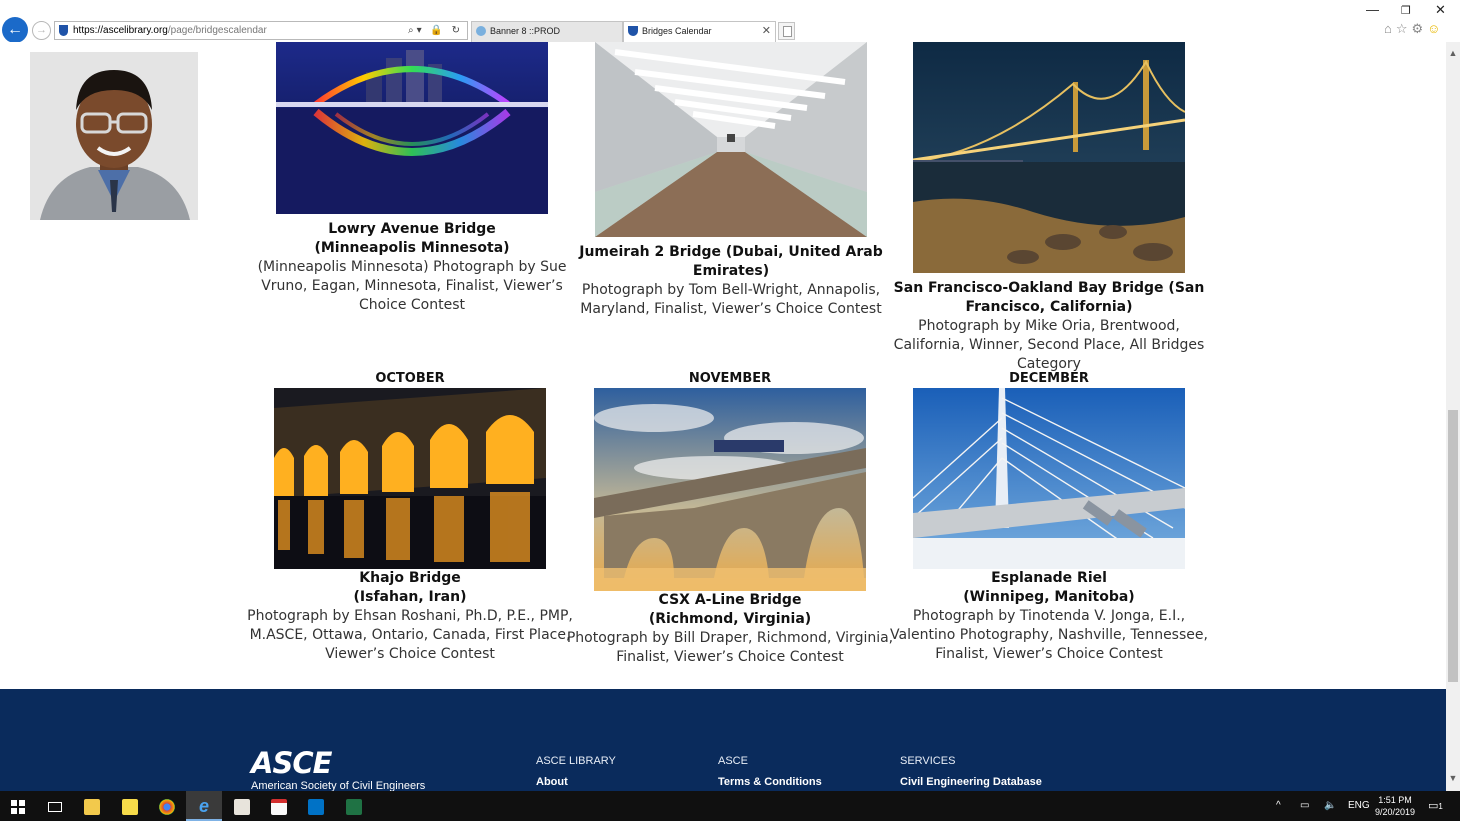 Image resolution: width=1460 pixels, height=822 pixels. I want to click on language-indicator: ENG, so click(1359, 806).